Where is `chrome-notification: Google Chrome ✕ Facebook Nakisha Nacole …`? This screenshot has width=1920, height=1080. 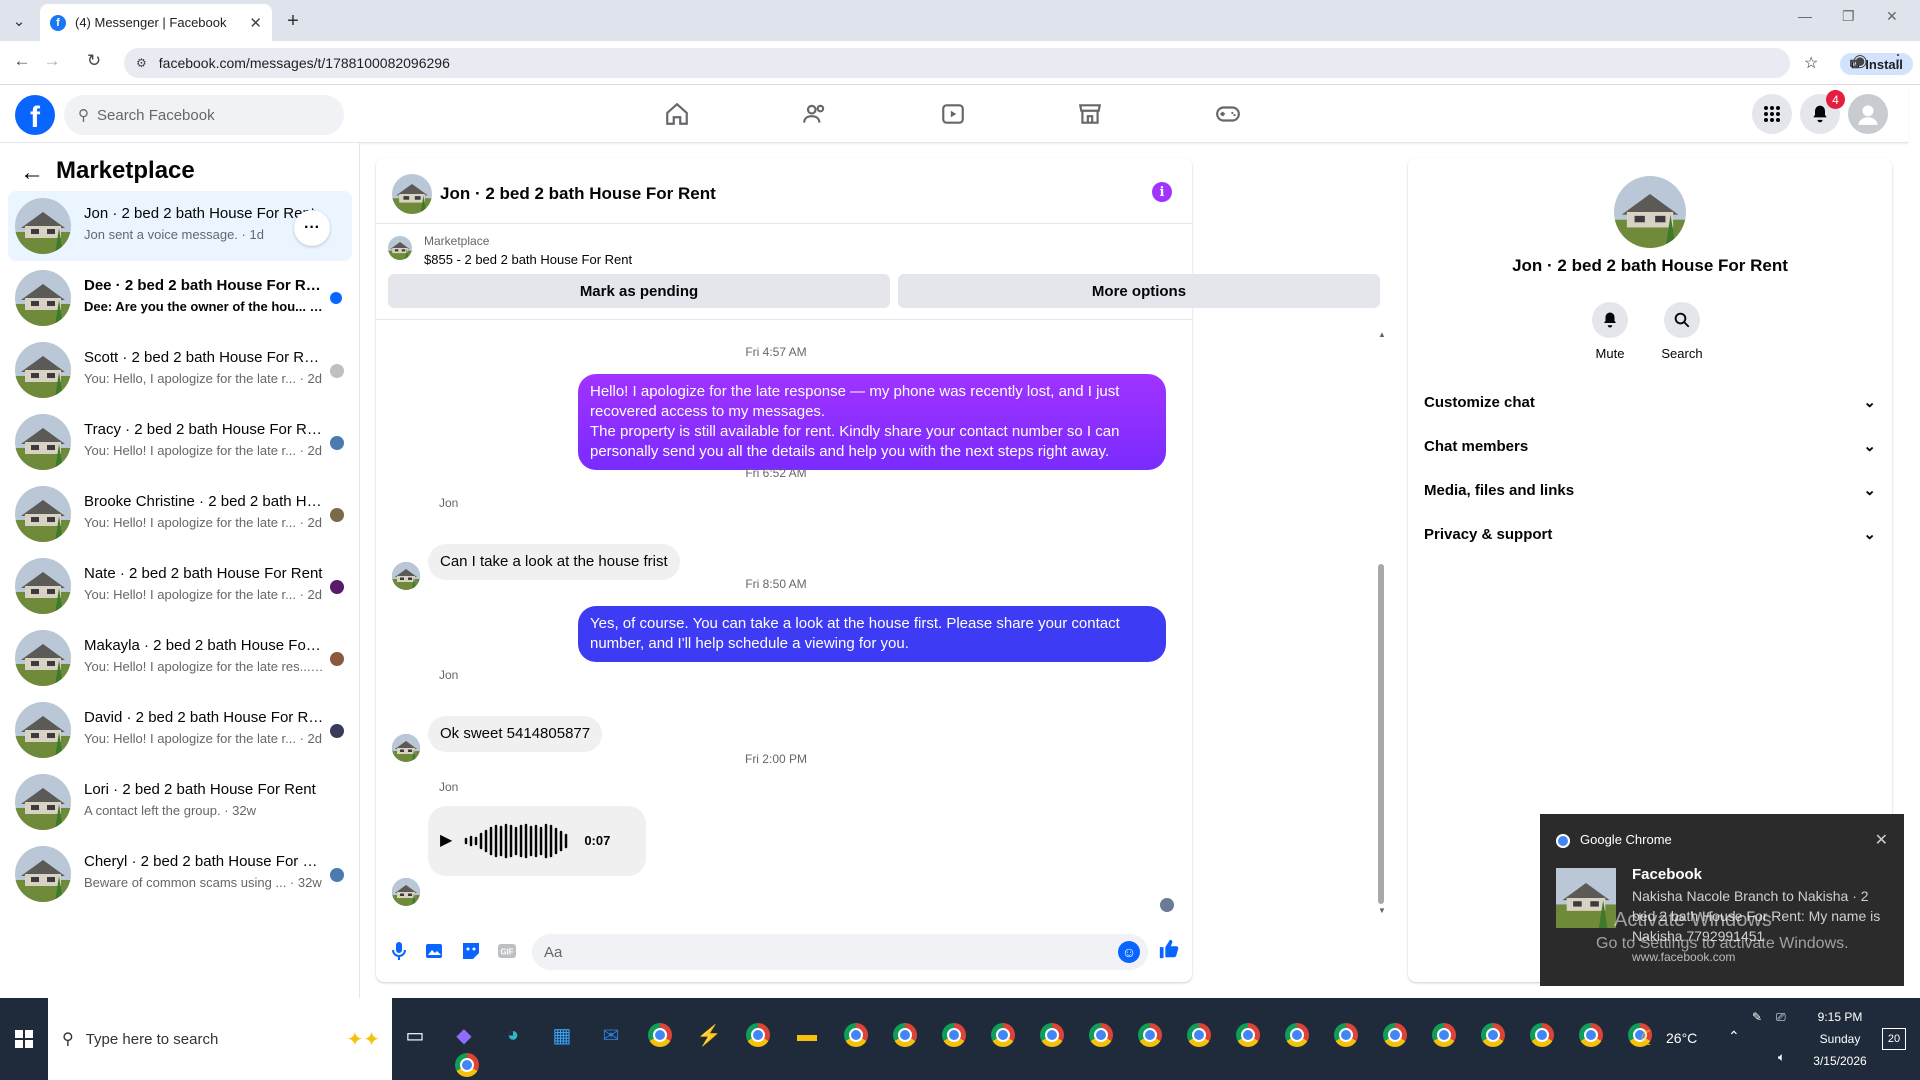 chrome-notification: Google Chrome ✕ Facebook Nakisha Nacole … is located at coordinates (1722, 900).